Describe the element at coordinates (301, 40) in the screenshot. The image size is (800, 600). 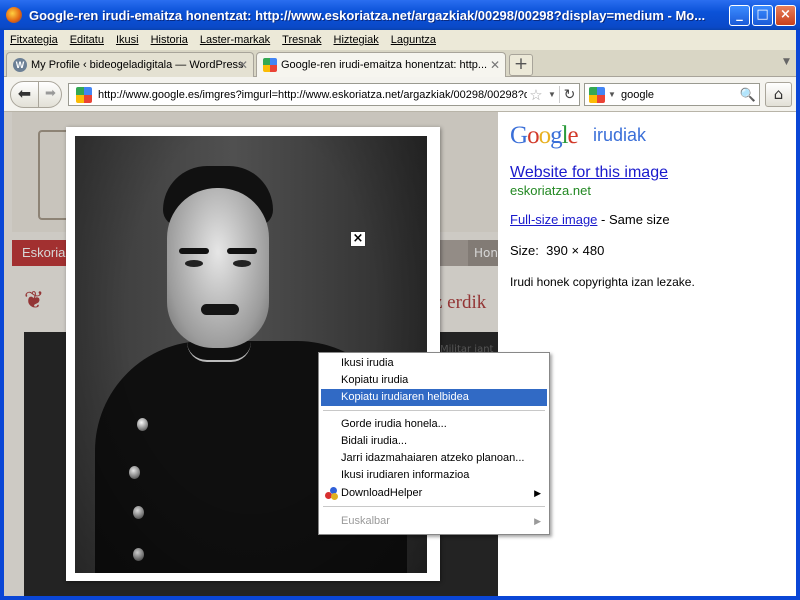
I see `menu-tresnak: Tresnak` at that location.